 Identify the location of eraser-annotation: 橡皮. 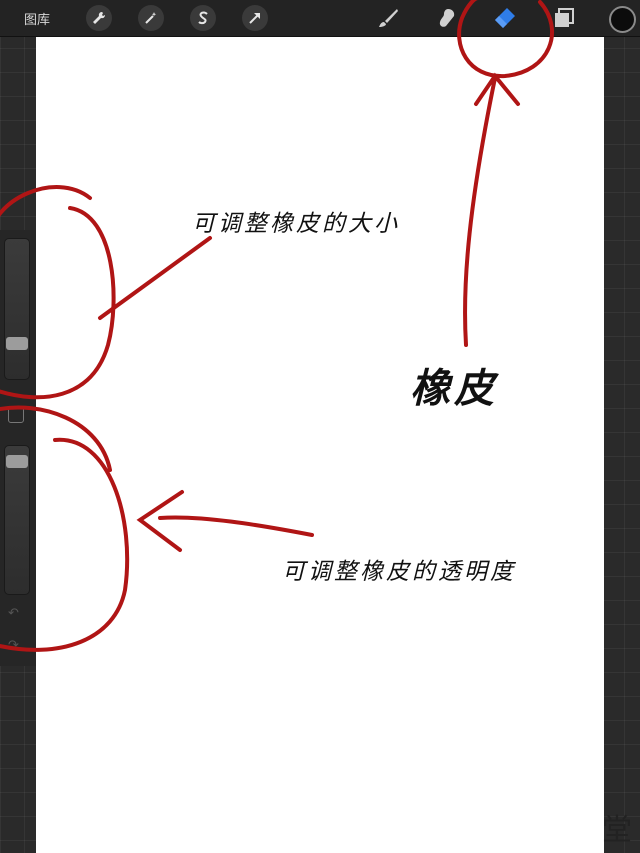
(454, 388).